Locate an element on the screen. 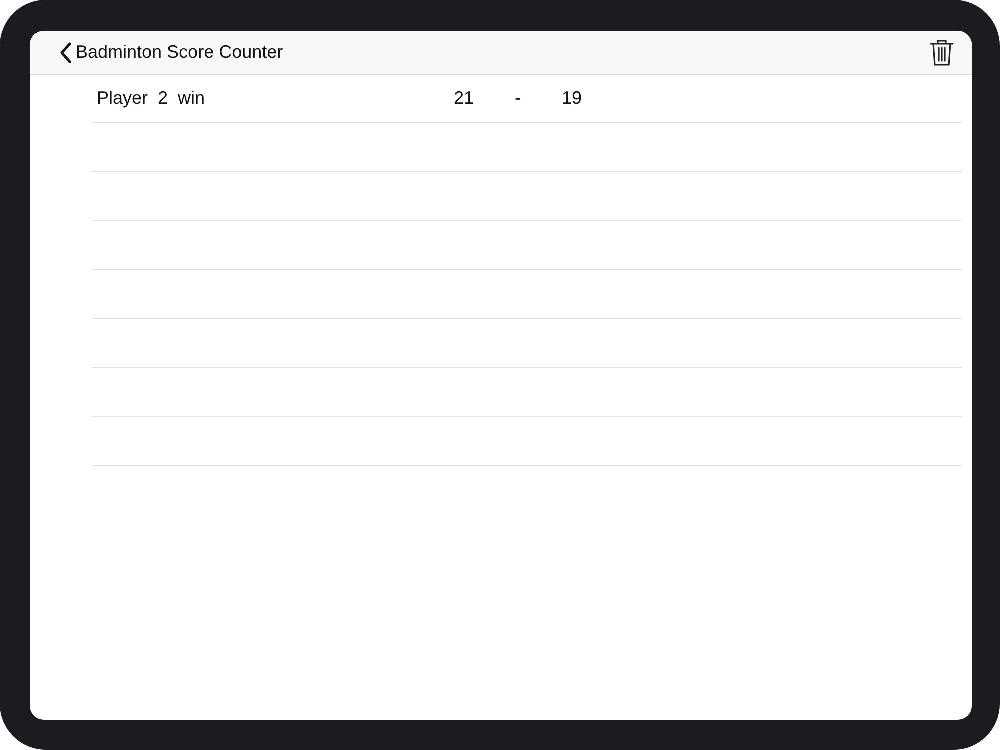 This screenshot has height=750, width=1000. result-row: Player 2 win 21 - 19 is located at coordinates (527, 99).